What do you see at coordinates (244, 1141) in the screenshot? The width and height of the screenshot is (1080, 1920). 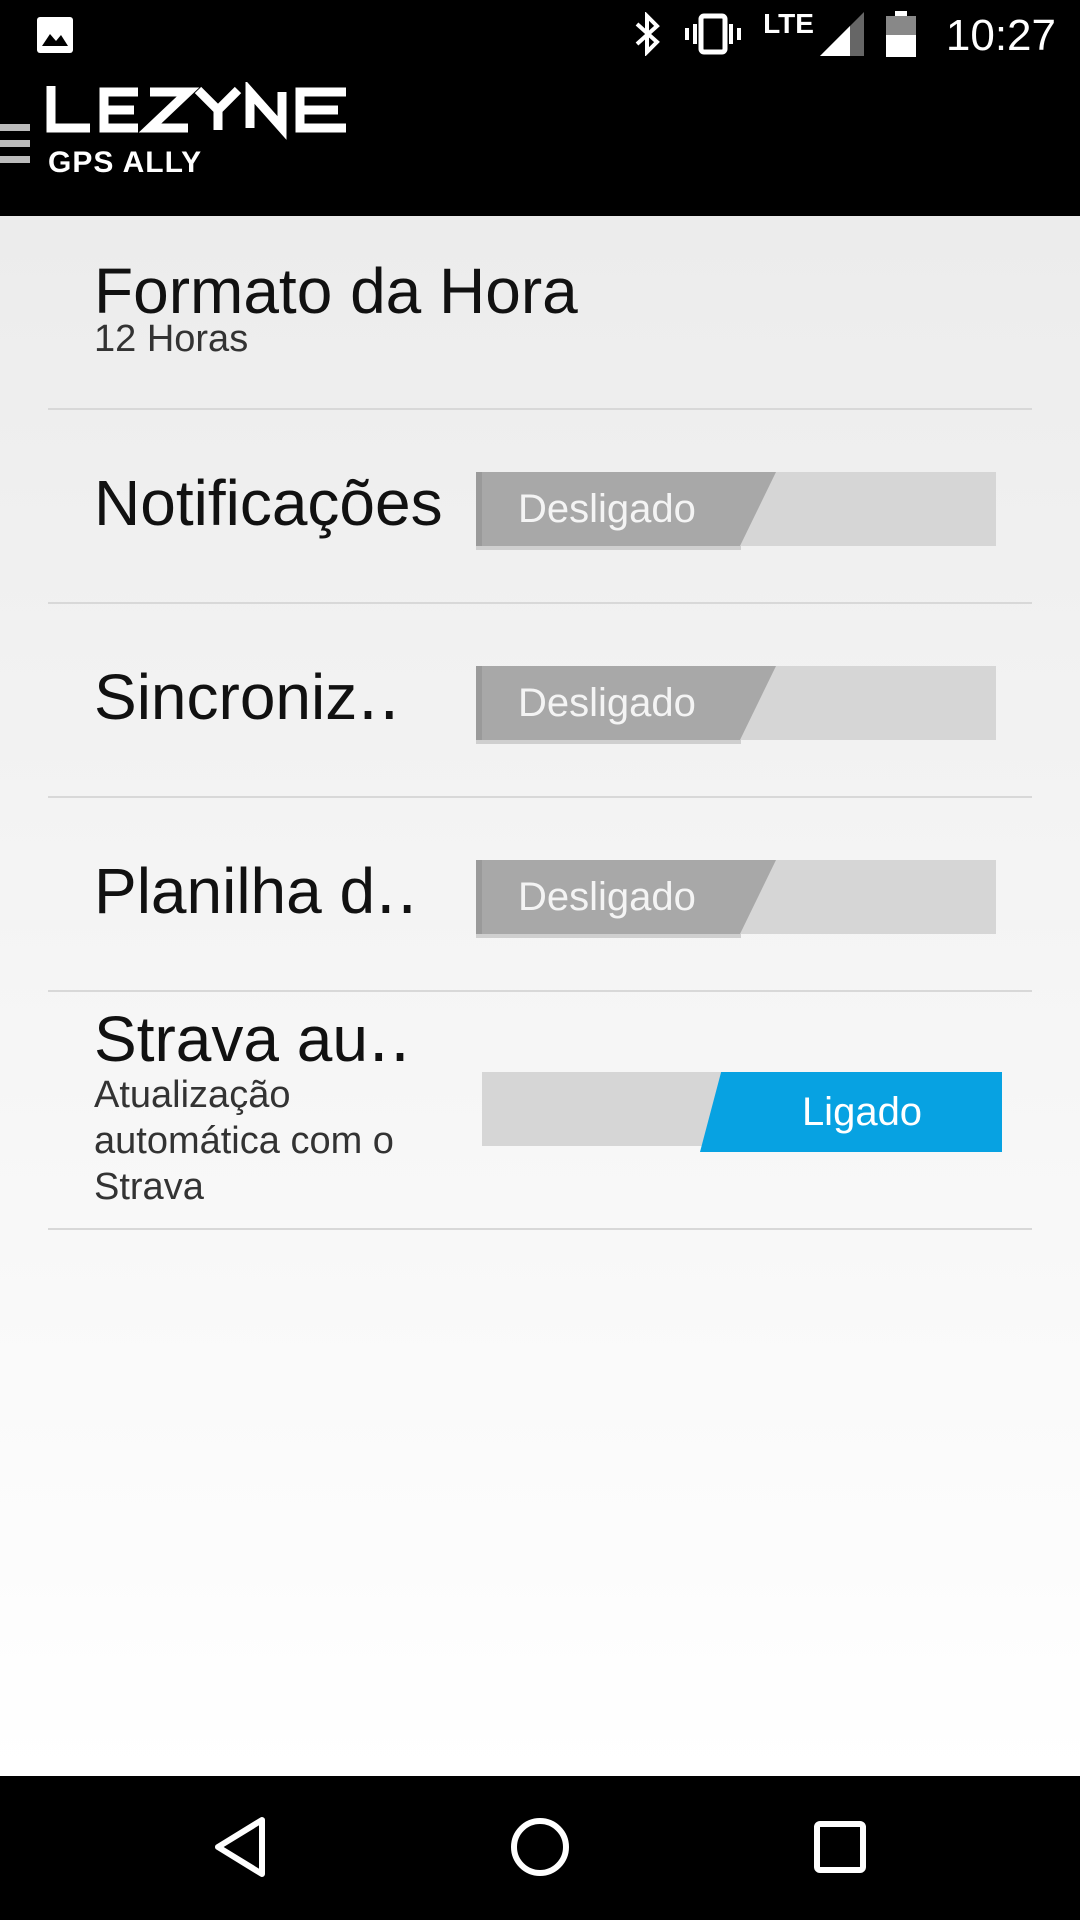 I see `setting-subtitle: Atualização automática com o Strava` at bounding box center [244, 1141].